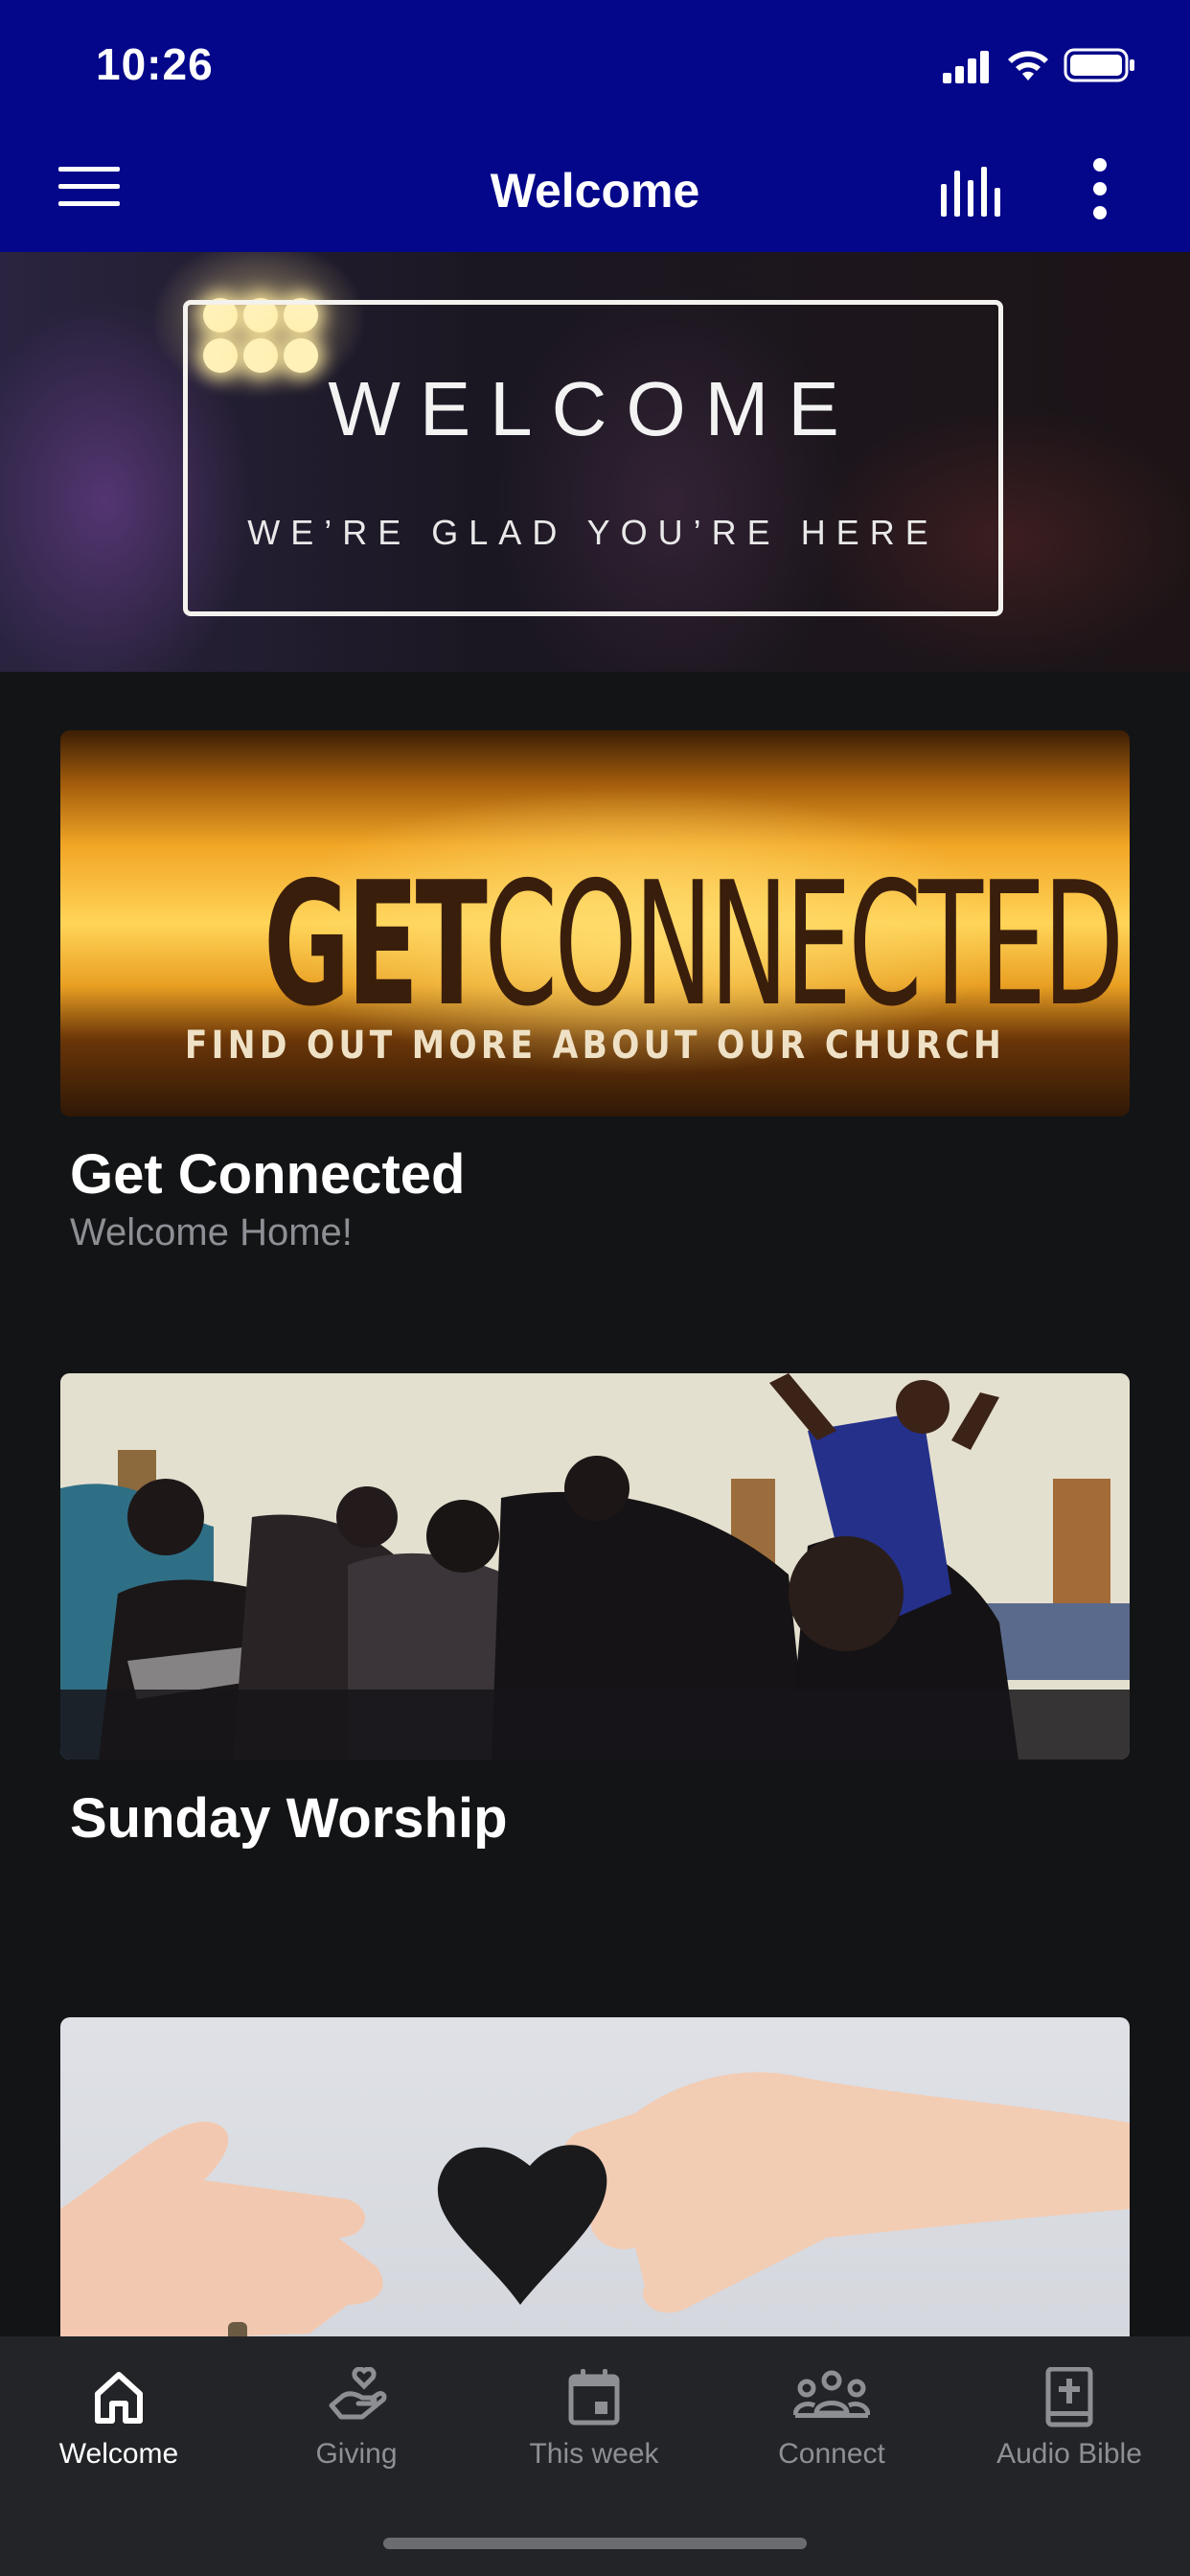  What do you see at coordinates (1069, 2454) in the screenshot?
I see `tab-label-audio-bible: Audio Bible` at bounding box center [1069, 2454].